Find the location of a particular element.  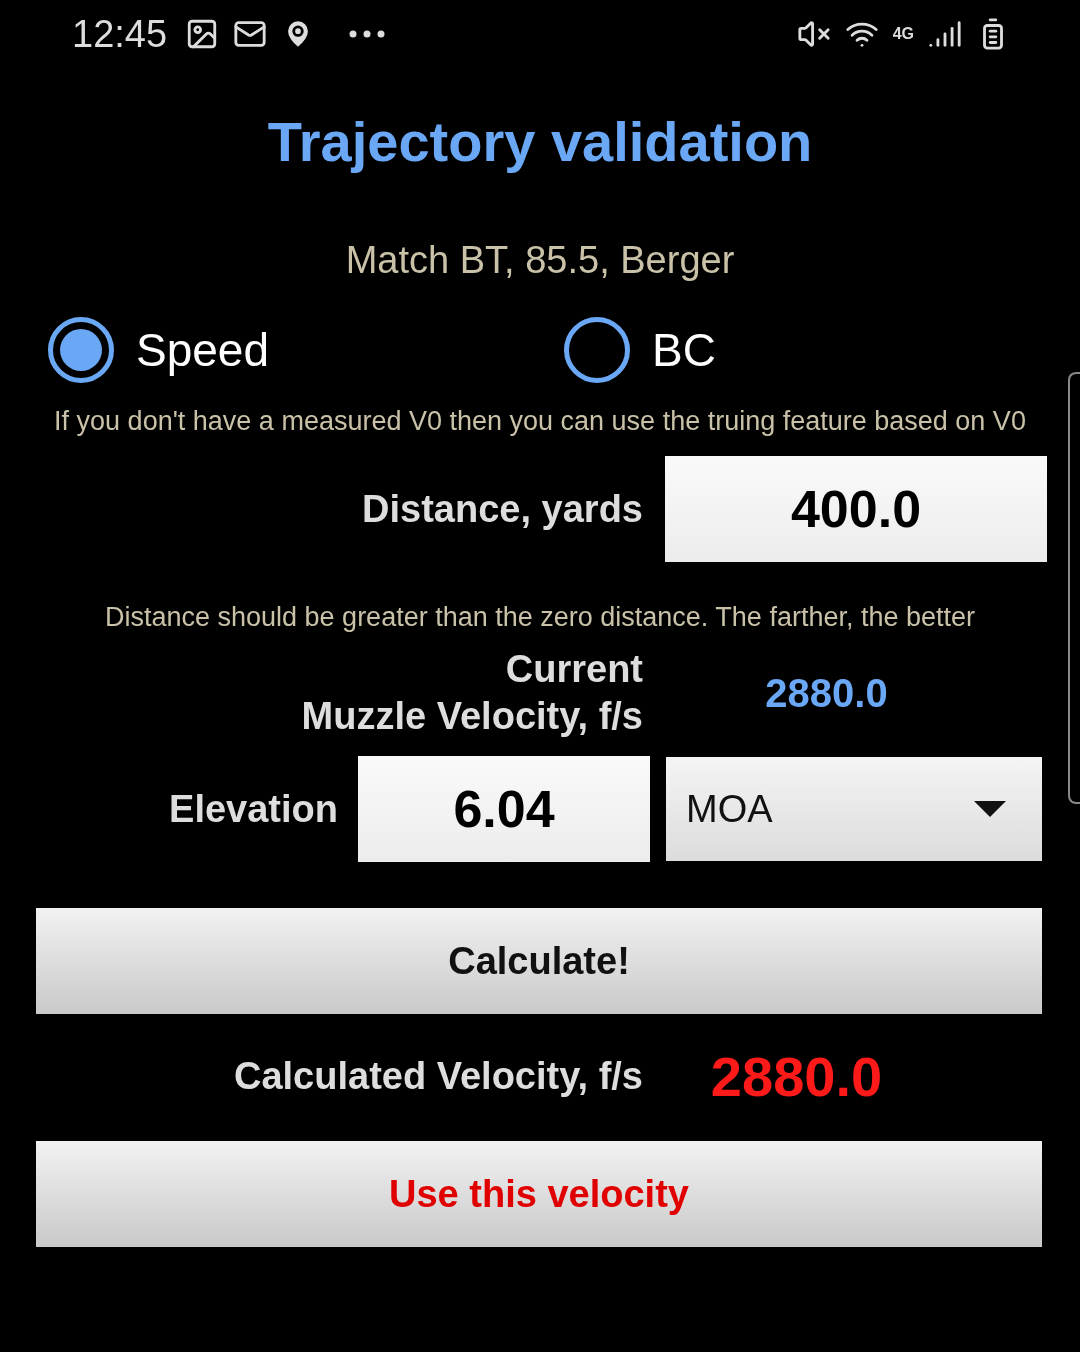

dropdown-arrow-icon is located at coordinates (990, 809).